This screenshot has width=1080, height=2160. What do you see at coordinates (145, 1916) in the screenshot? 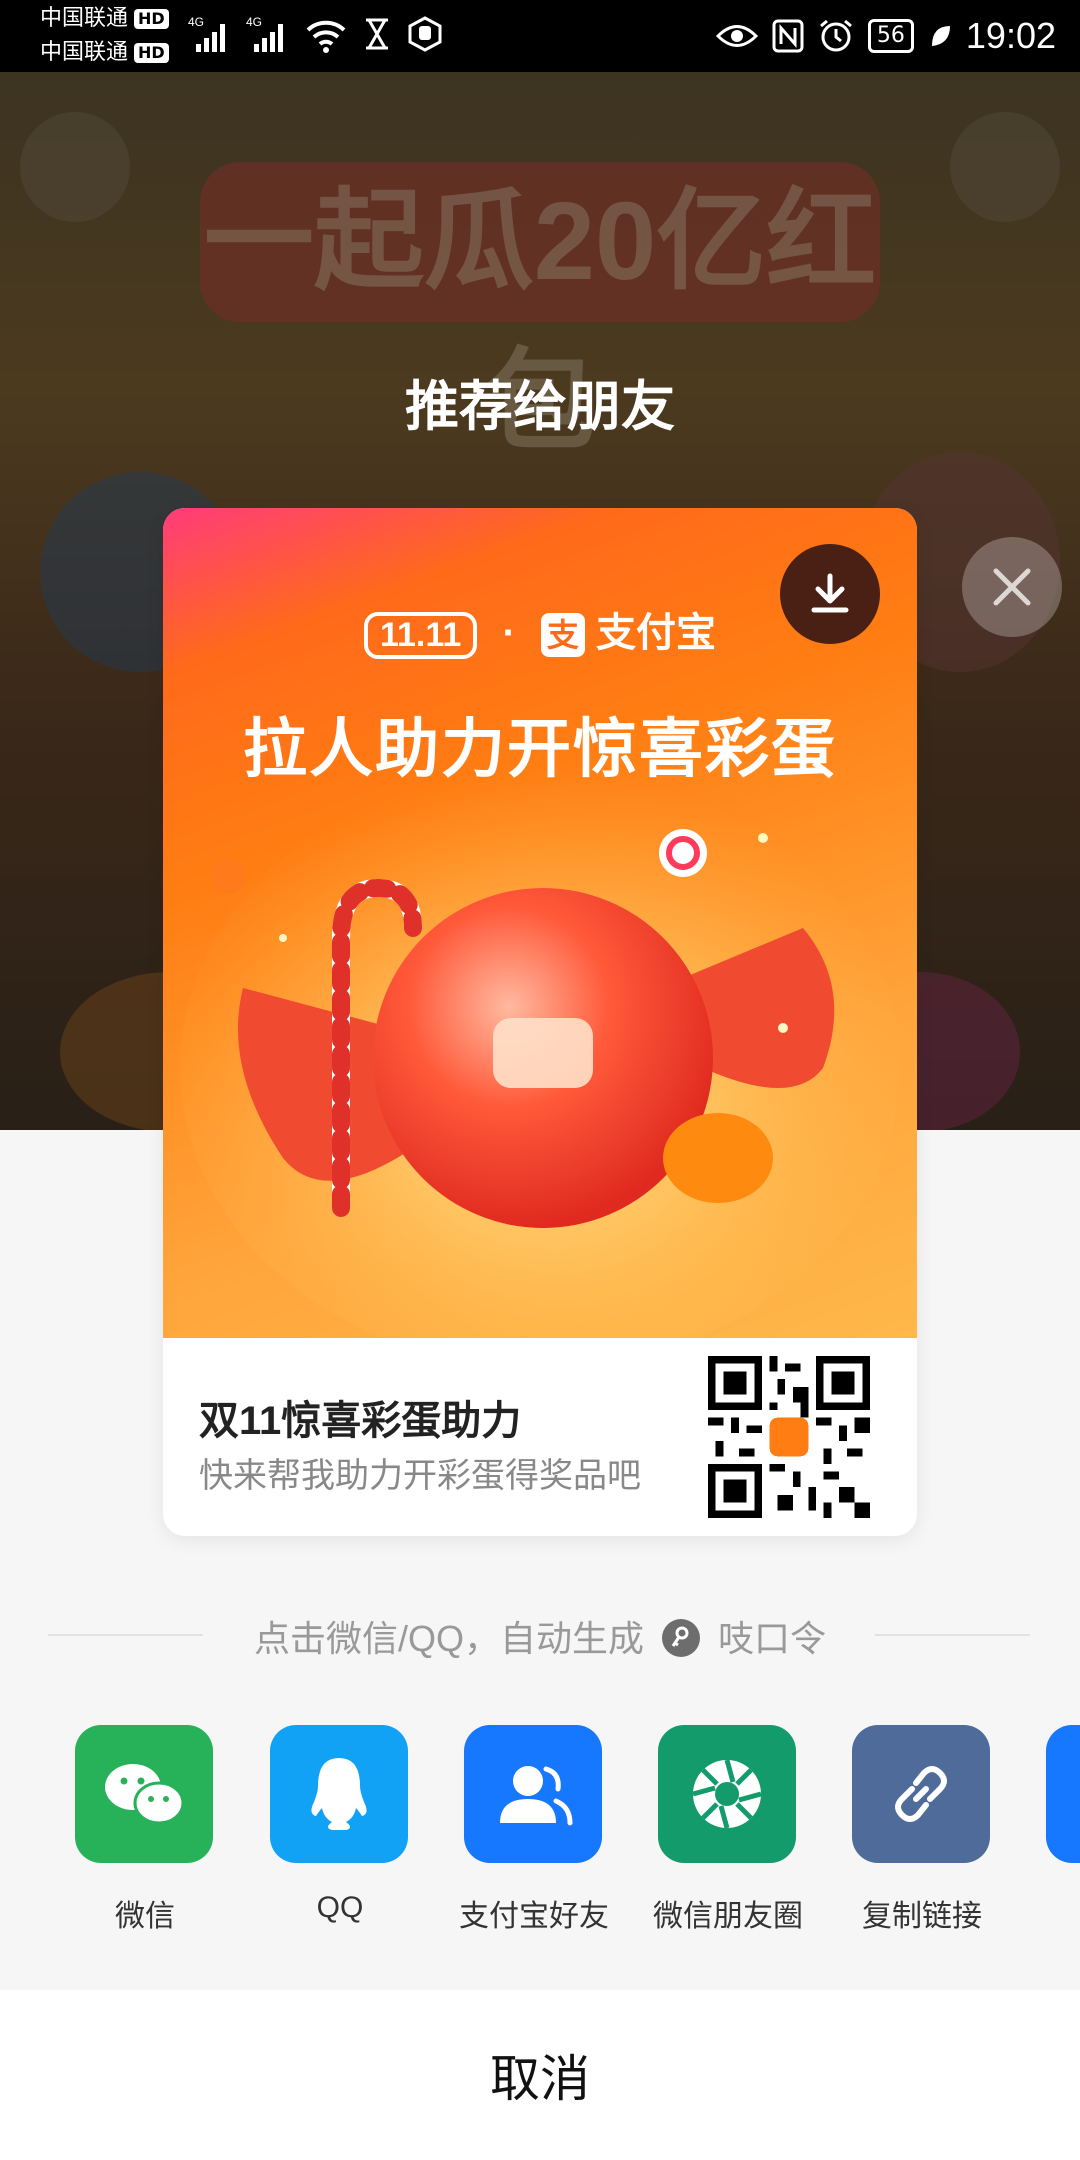
I see `share-wechat-label: 微信` at bounding box center [145, 1916].